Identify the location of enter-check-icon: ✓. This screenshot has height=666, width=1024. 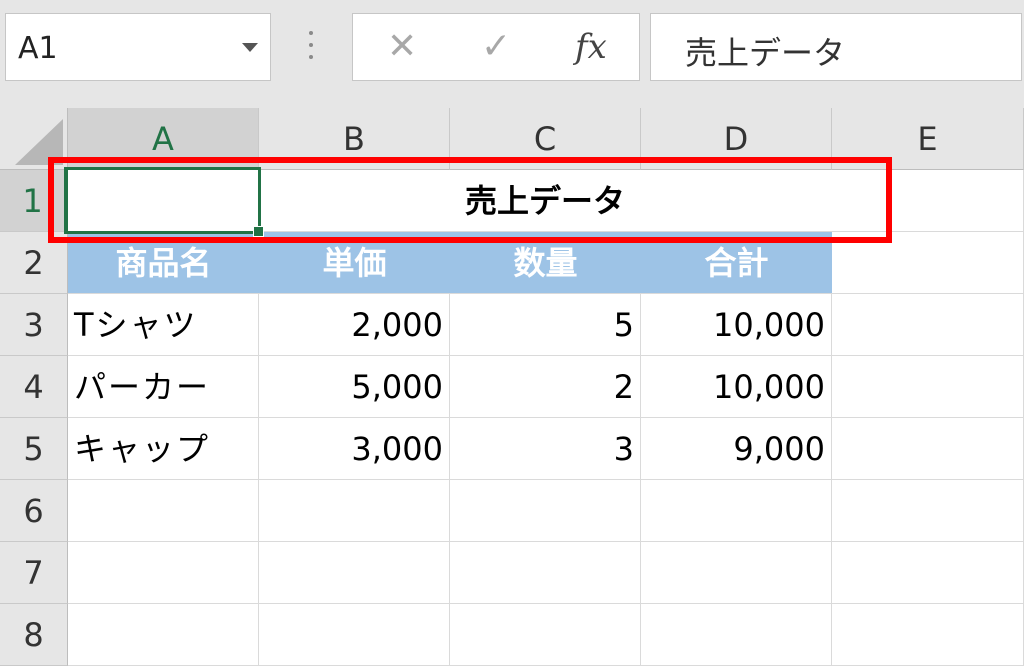
(496, 47).